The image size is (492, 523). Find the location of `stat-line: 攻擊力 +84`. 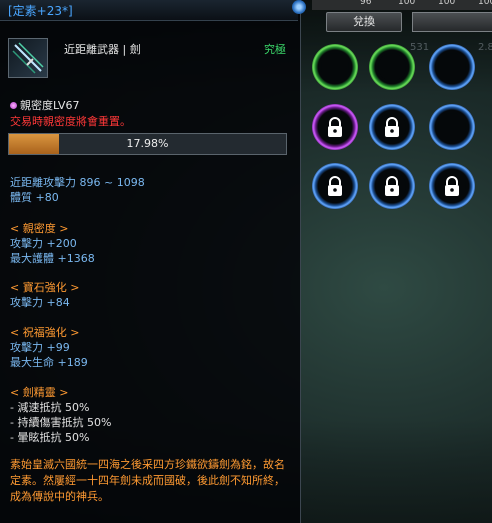

stat-line: 攻擊力 +84 is located at coordinates (40, 302).